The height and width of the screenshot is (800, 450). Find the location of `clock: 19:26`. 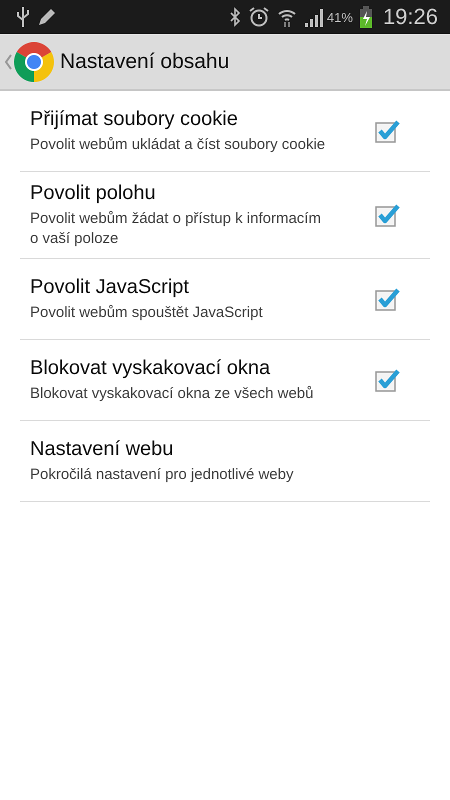

clock: 19:26 is located at coordinates (410, 17).